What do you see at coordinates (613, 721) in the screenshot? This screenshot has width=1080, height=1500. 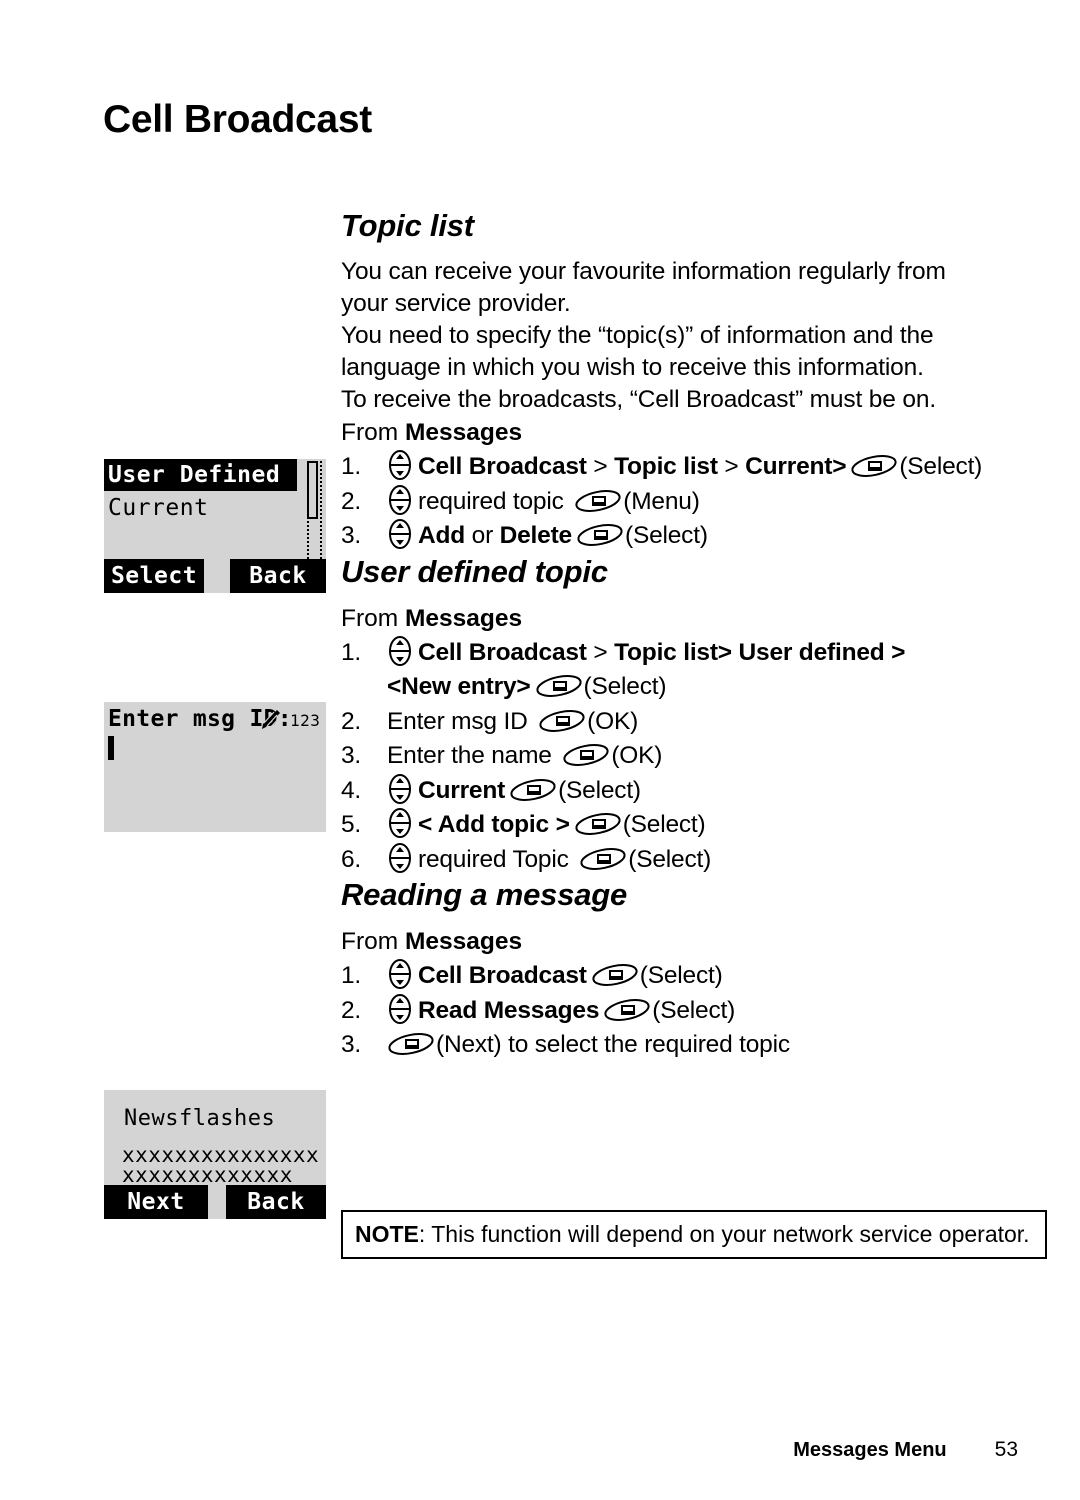 I see `step-key-label: (OK)` at bounding box center [613, 721].